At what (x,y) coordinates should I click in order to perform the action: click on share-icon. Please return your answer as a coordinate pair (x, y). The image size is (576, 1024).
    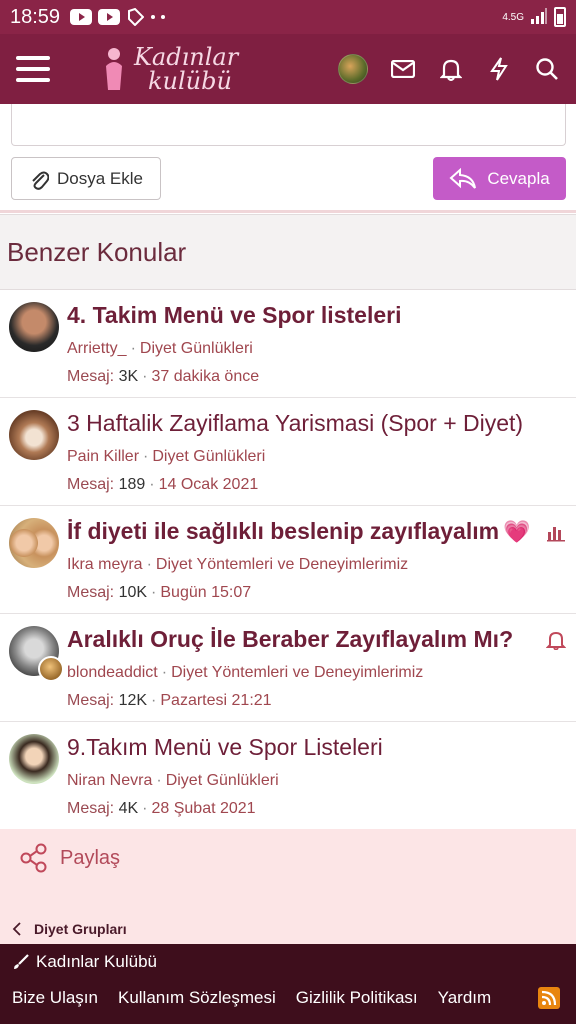
    Looking at the image, I should click on (33, 858).